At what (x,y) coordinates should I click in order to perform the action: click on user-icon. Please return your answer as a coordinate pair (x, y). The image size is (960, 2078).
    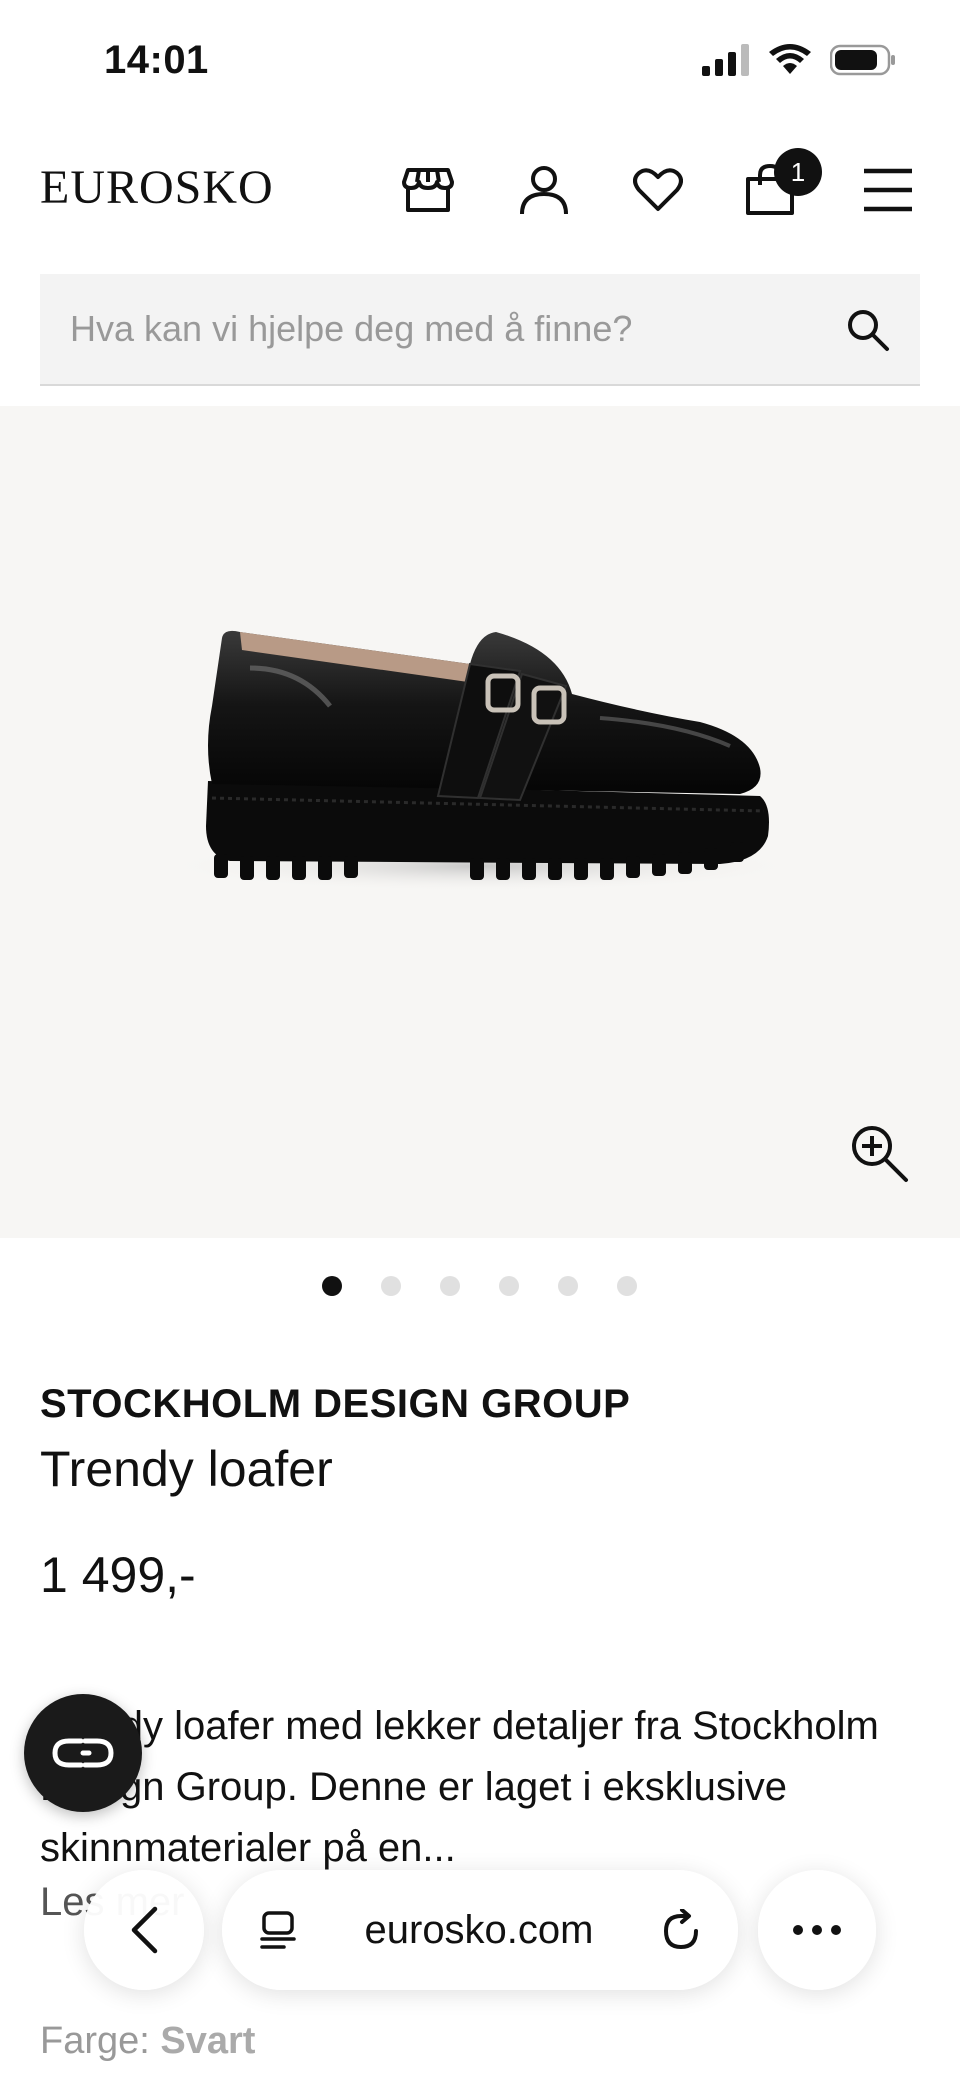
    Looking at the image, I should click on (544, 190).